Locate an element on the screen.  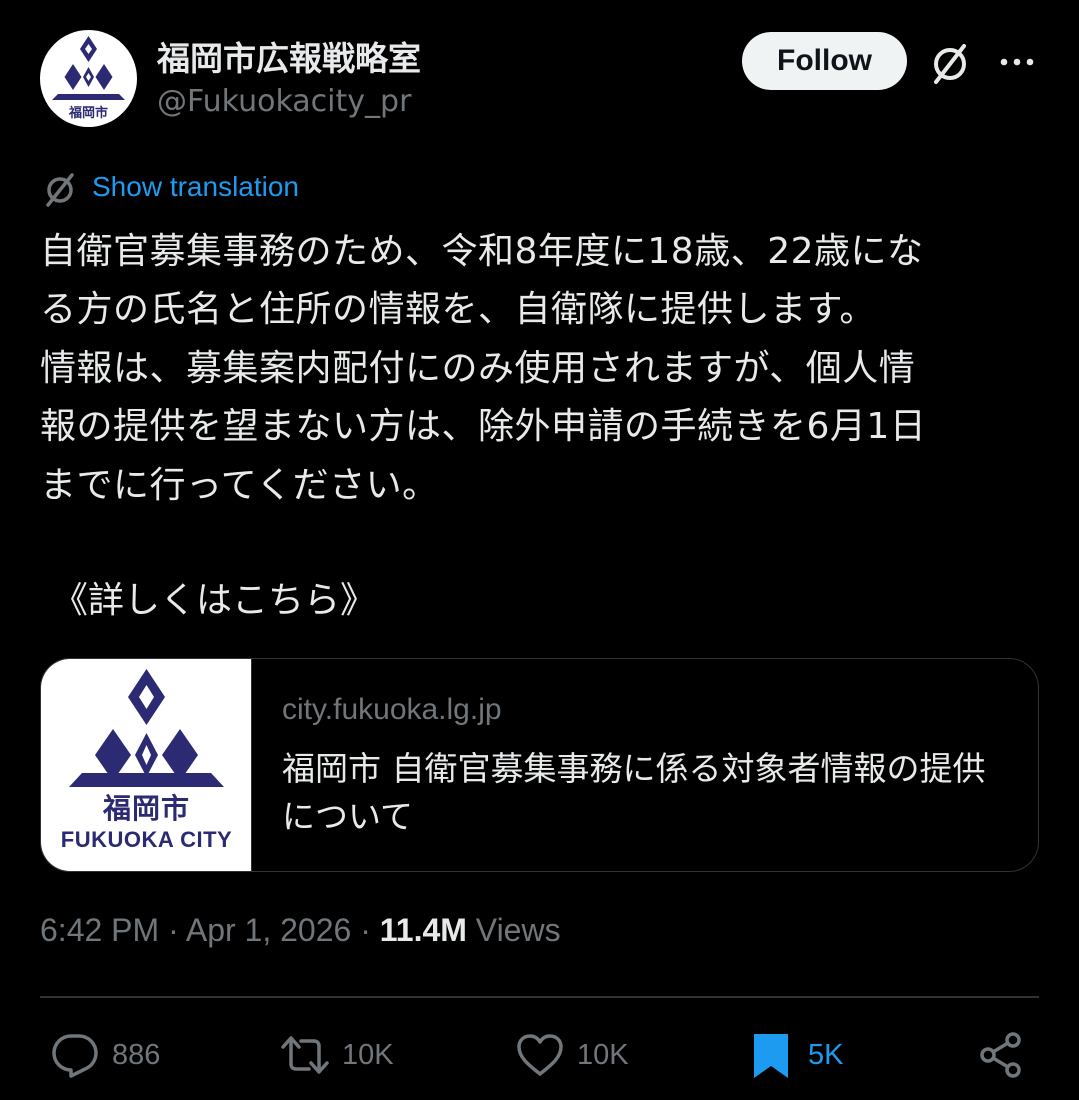
grok-icon is located at coordinates (950, 64).